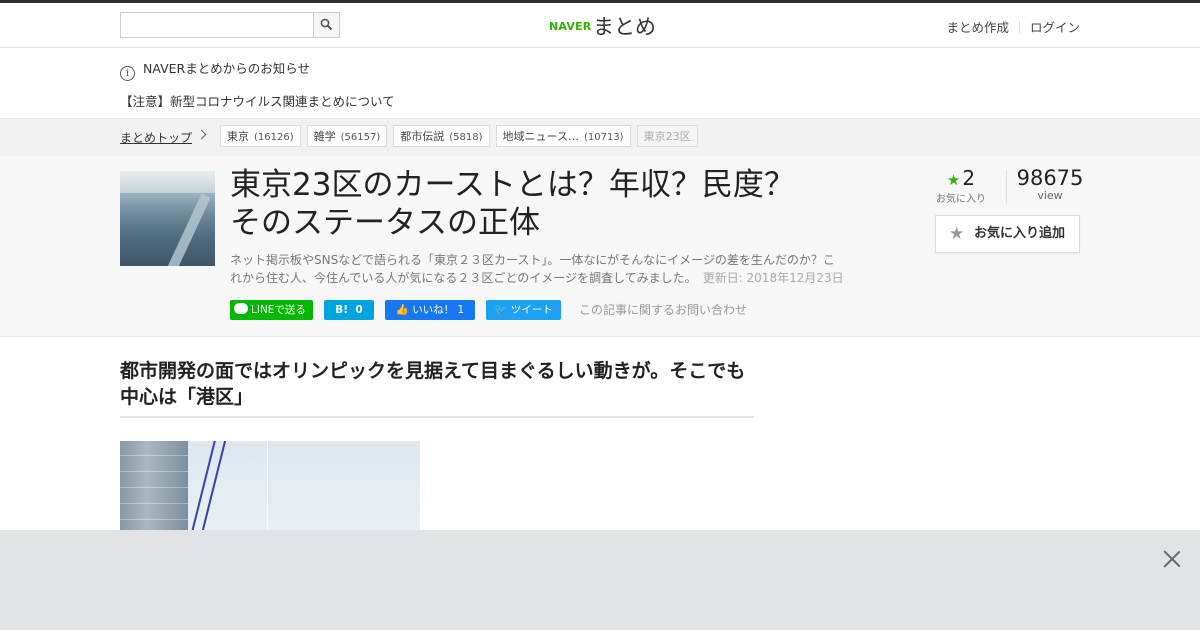 Image resolution: width=1200 pixels, height=630 pixels. What do you see at coordinates (257, 100) in the screenshot?
I see `notice-item-link: 【注意】新型コロナウイルス関連まとめについて` at bounding box center [257, 100].